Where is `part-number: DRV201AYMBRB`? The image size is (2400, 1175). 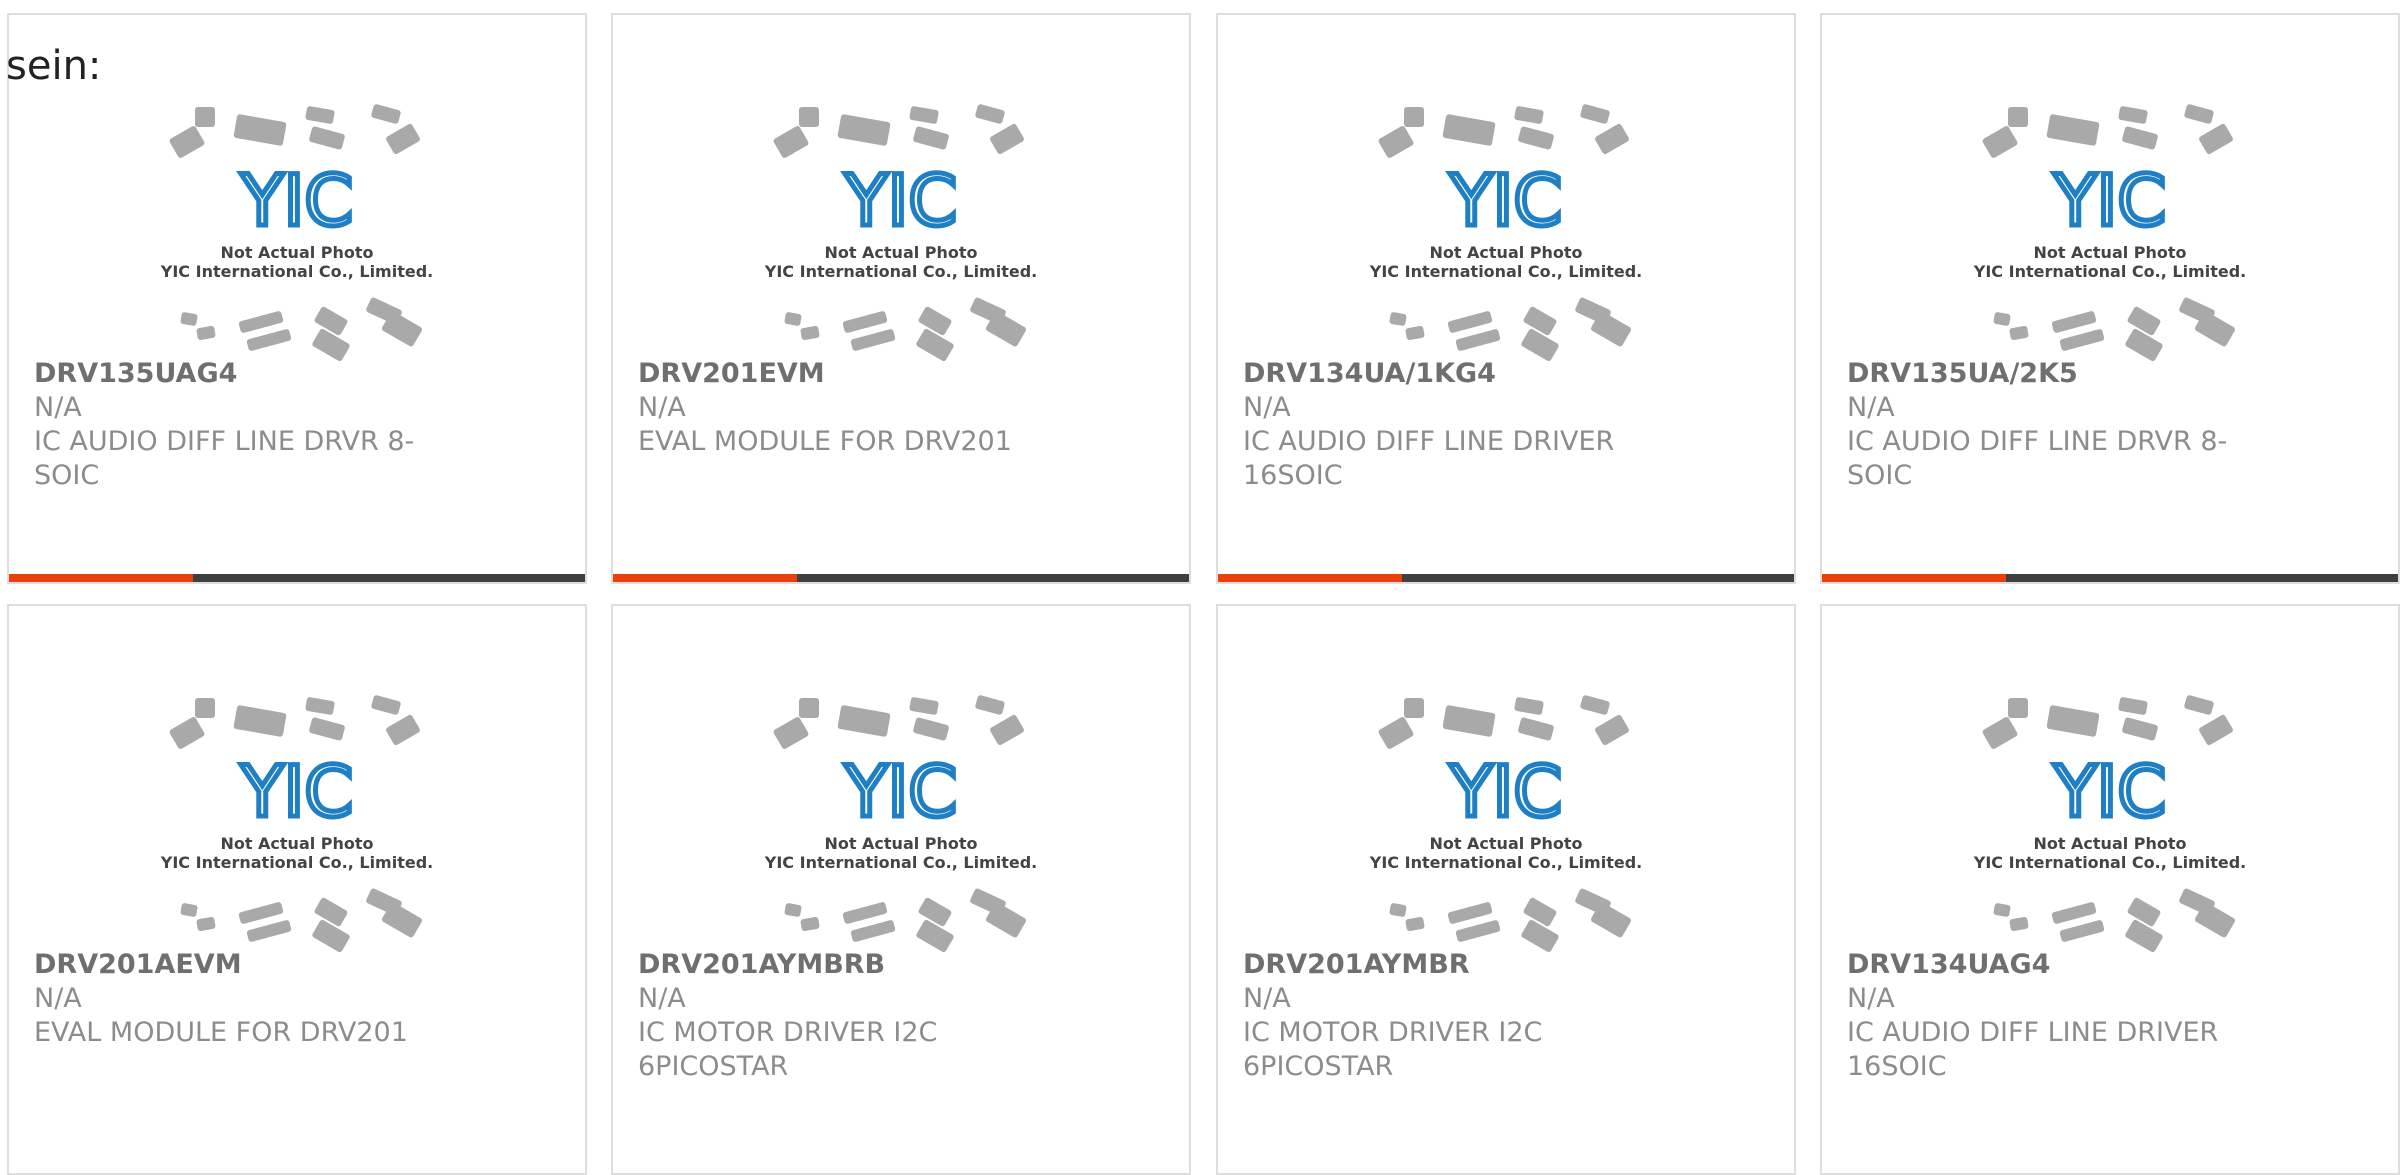
part-number: DRV201AYMBRB is located at coordinates (761, 965).